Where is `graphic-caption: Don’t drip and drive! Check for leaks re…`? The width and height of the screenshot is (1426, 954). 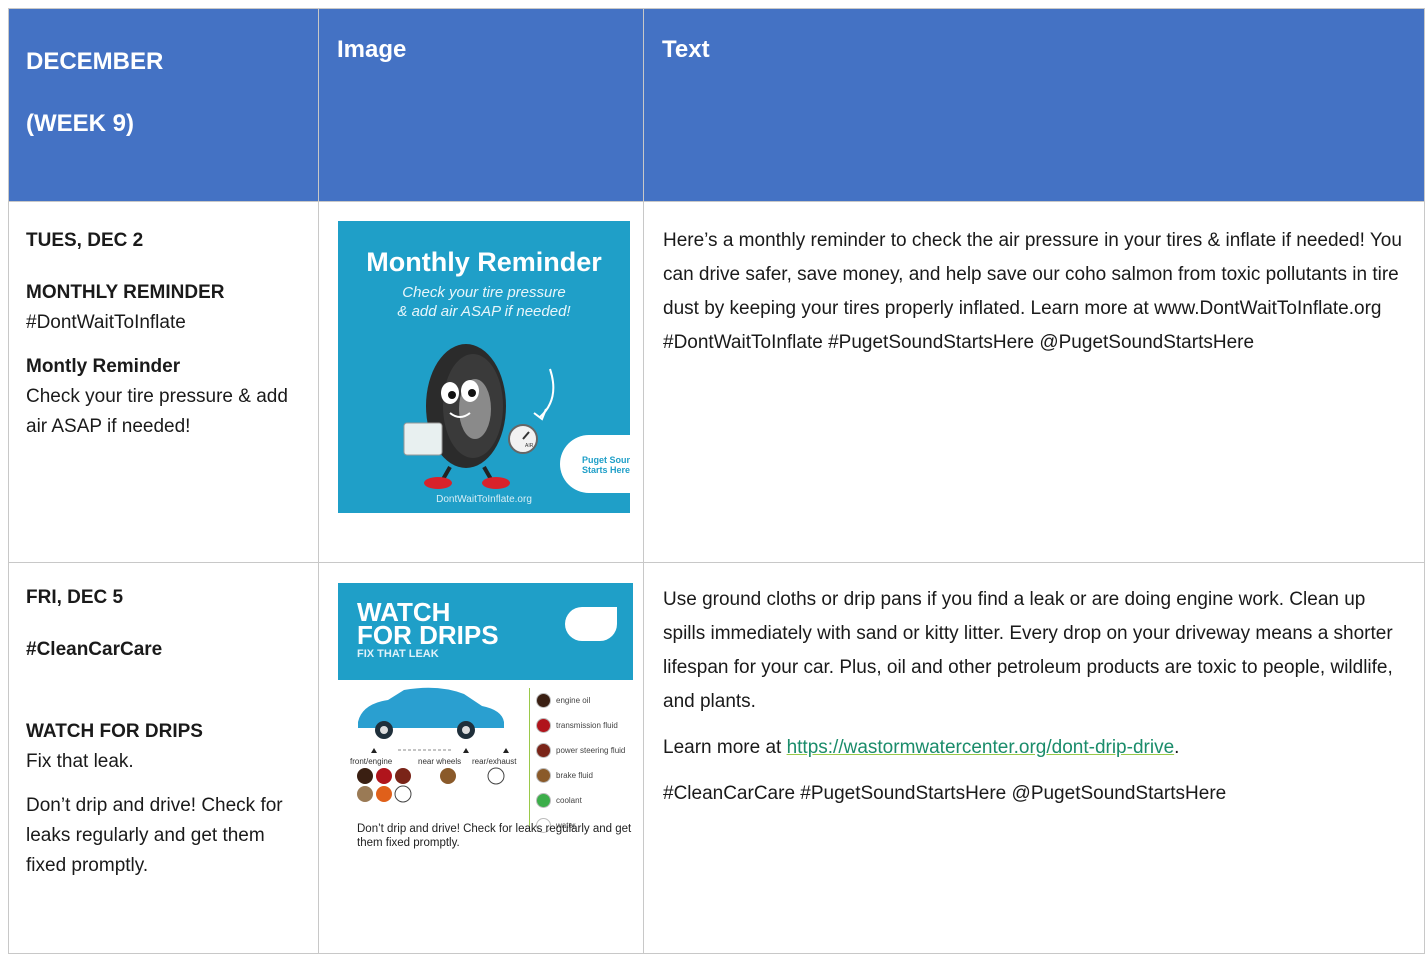 graphic-caption: Don’t drip and drive! Check for leaks re… is located at coordinates (494, 836).